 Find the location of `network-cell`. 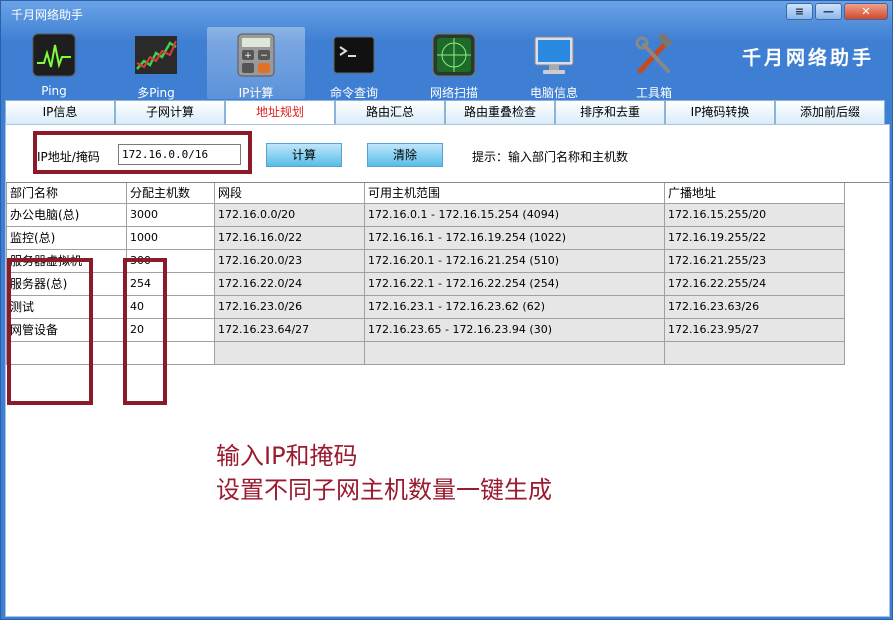

network-cell is located at coordinates (289, 352).